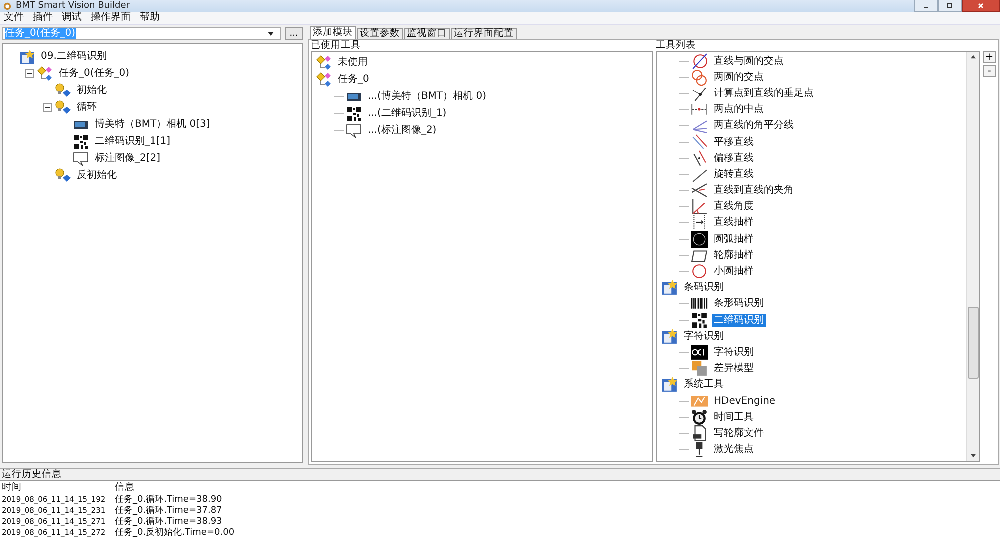  I want to click on tab: 监视窗口, so click(427, 33).